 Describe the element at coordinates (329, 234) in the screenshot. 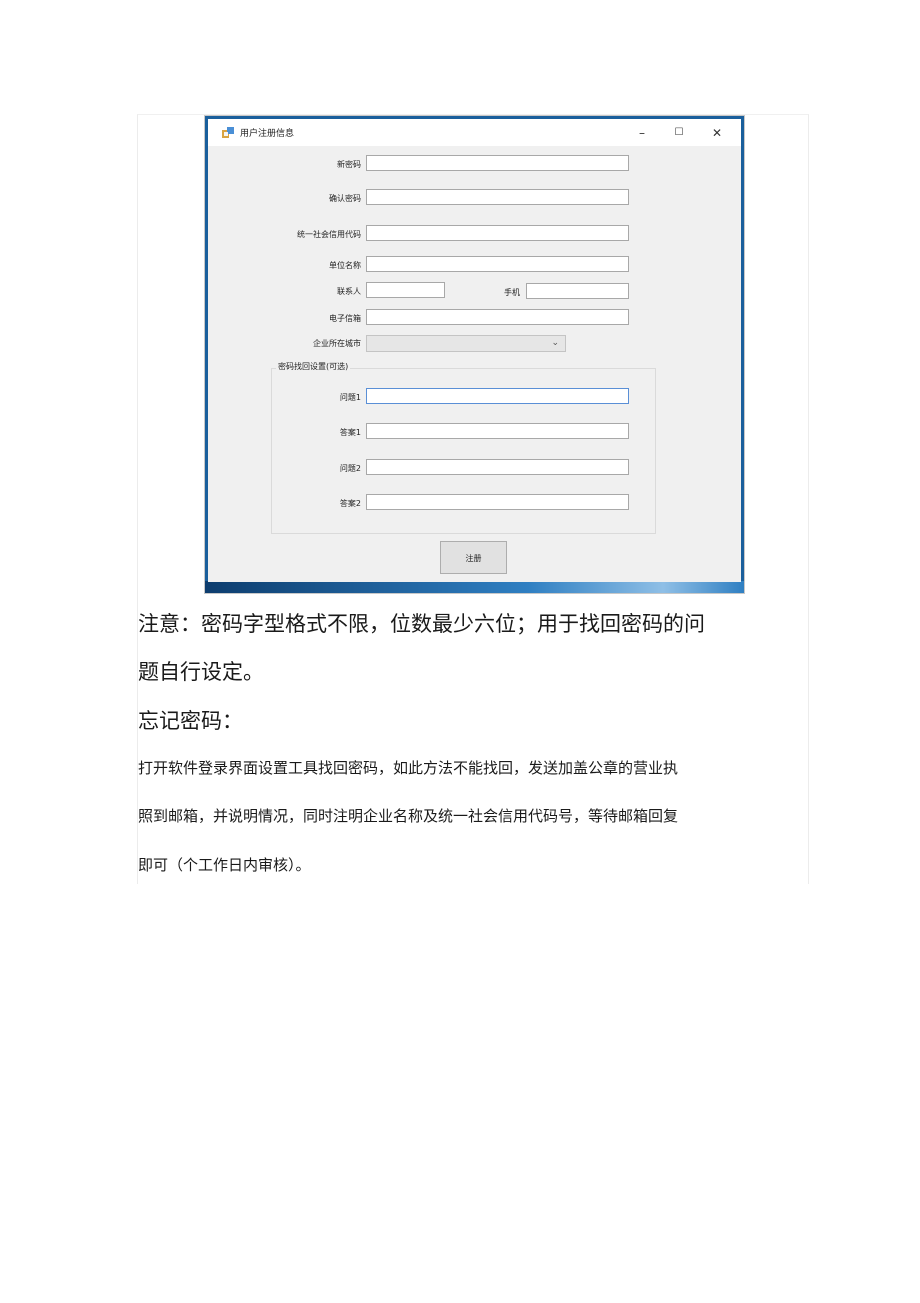

I see `credit-code-label: 统一社会信用代码` at that location.